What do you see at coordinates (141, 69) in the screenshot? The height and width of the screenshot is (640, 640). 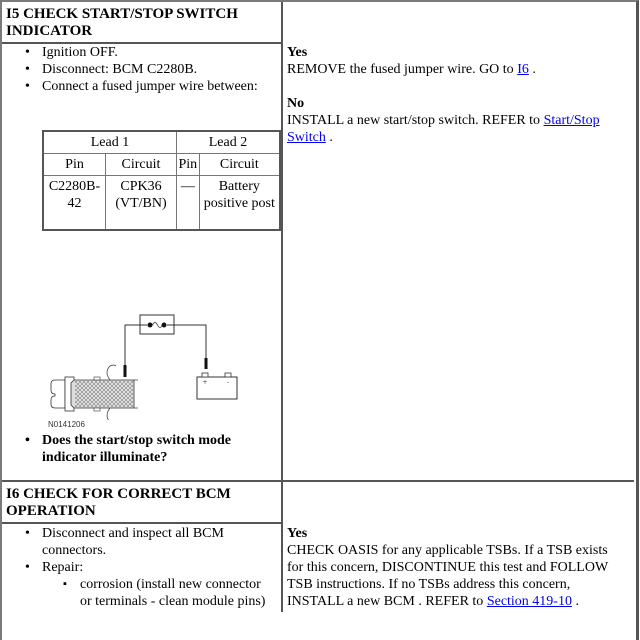 I see `action-item: Disconnect: BCM C2280B.` at bounding box center [141, 69].